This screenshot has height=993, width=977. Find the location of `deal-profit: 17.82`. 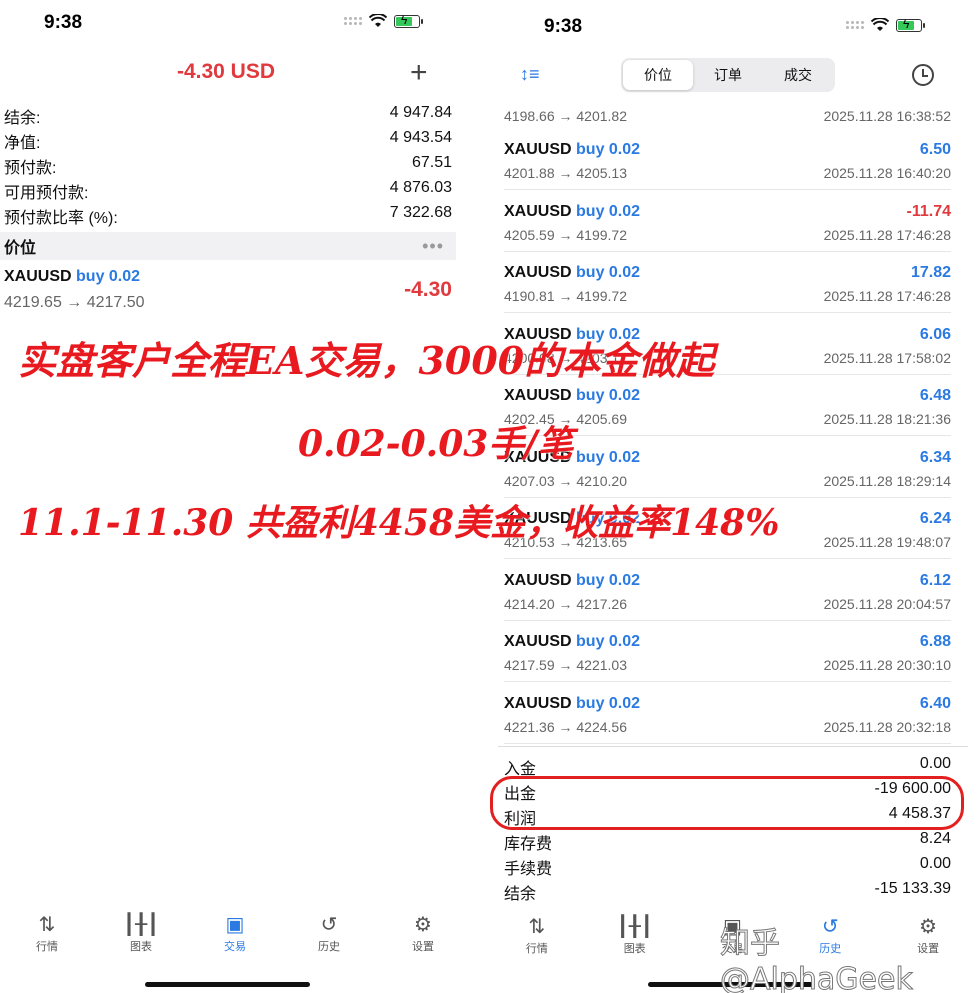

deal-profit: 17.82 is located at coordinates (930, 272).